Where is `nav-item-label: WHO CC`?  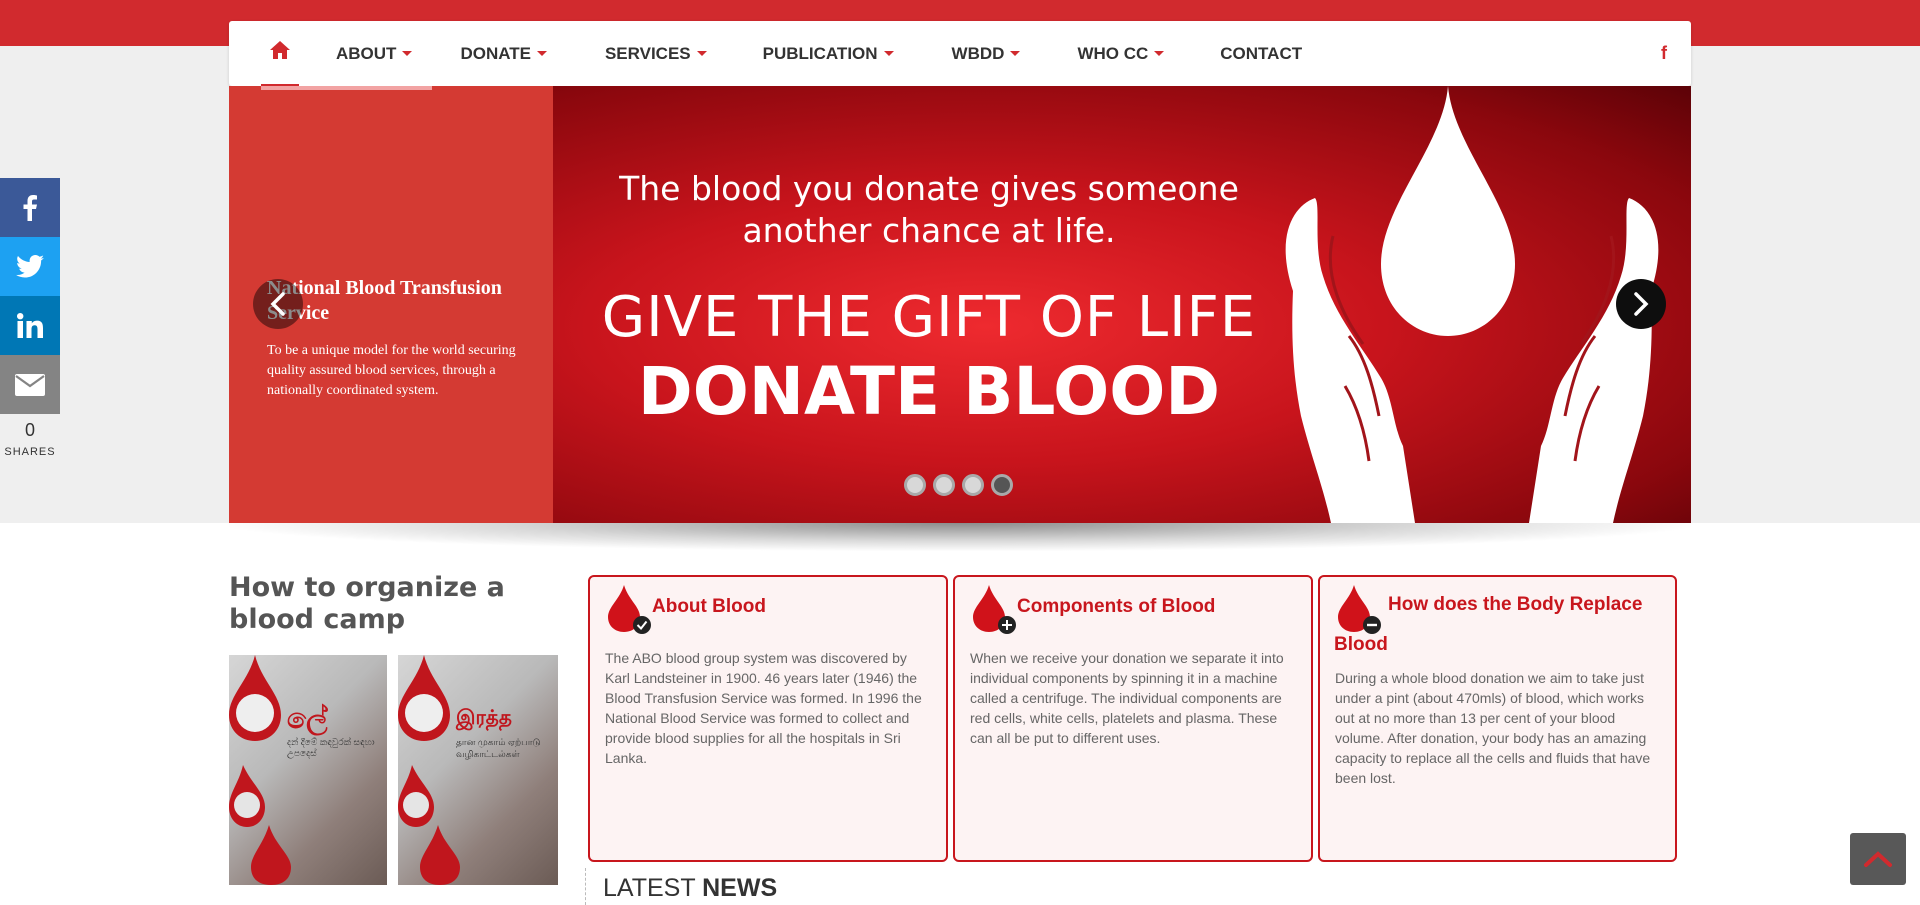
nav-item-label: WHO CC is located at coordinates (1113, 53).